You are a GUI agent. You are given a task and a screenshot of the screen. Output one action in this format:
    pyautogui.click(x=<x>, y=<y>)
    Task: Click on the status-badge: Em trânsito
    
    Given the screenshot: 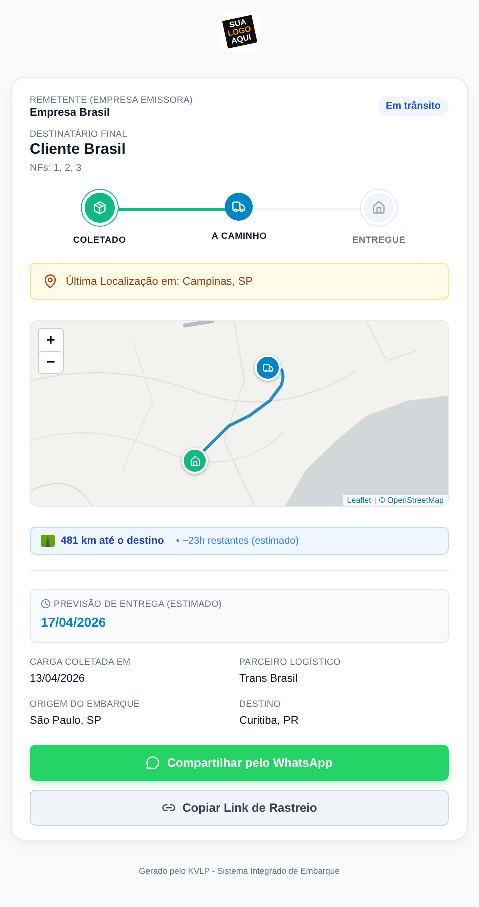 What is the action you would take?
    pyautogui.click(x=413, y=106)
    